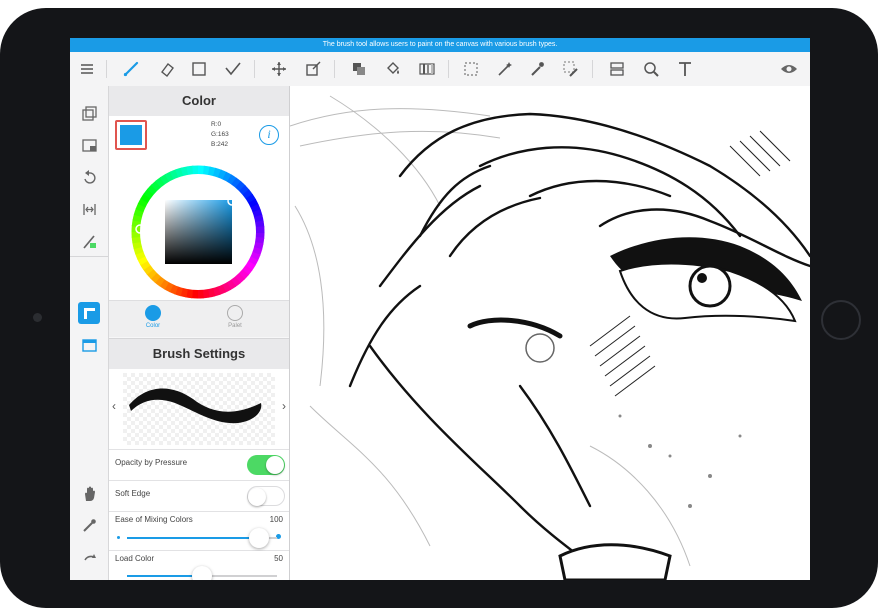 The height and width of the screenshot is (608, 878). I want to click on load-color-slider, so click(202, 576).